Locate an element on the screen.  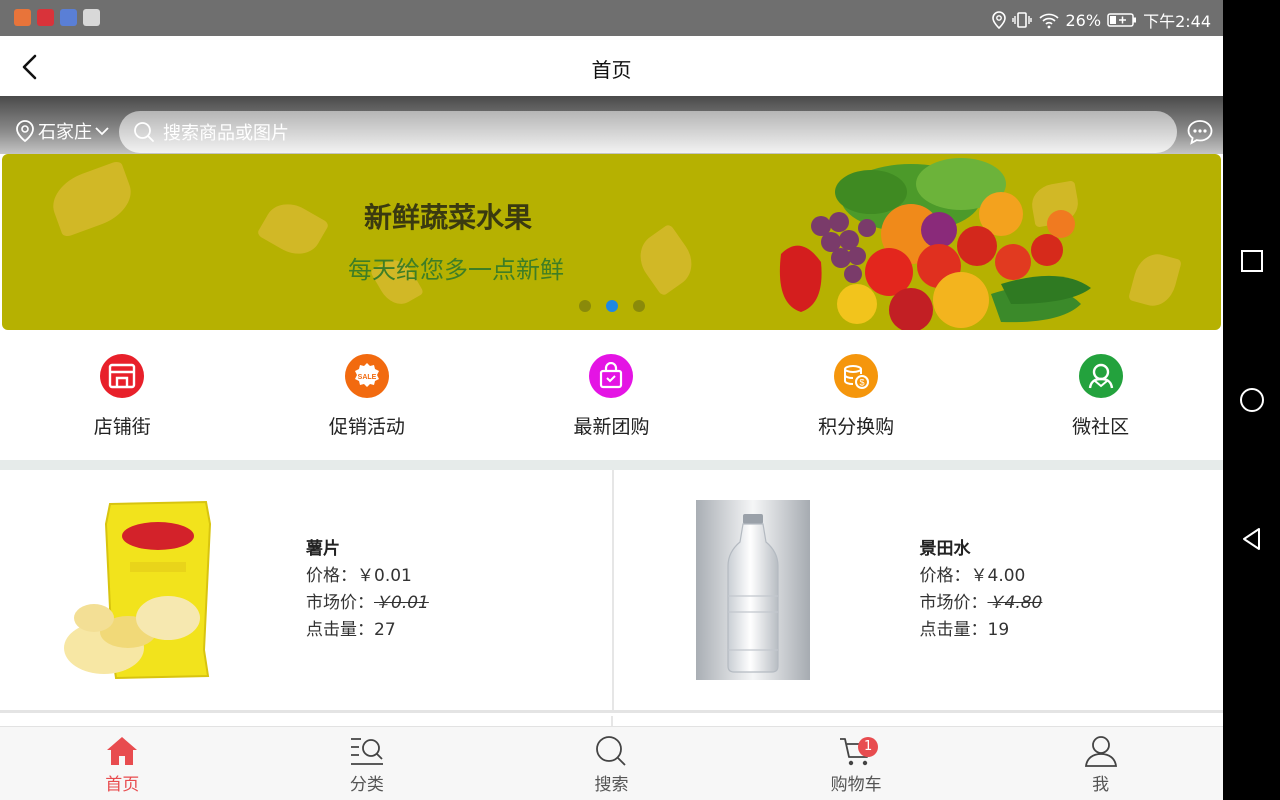
city-name: 石家庄 is located at coordinates (65, 132).